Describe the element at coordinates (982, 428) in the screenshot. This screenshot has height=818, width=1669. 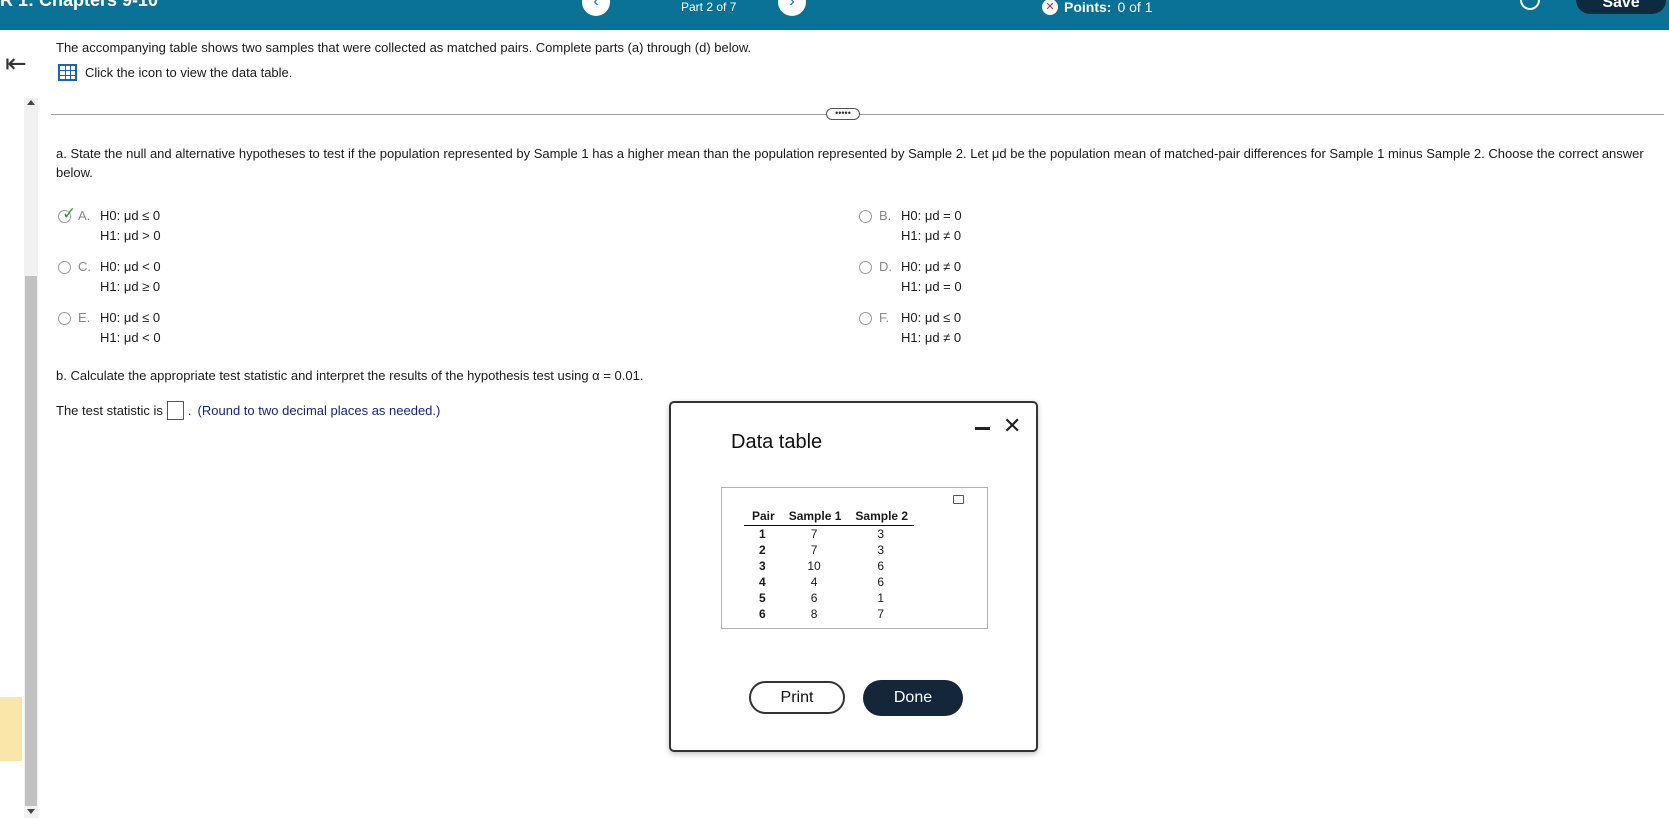
I see `minimize-icon` at that location.